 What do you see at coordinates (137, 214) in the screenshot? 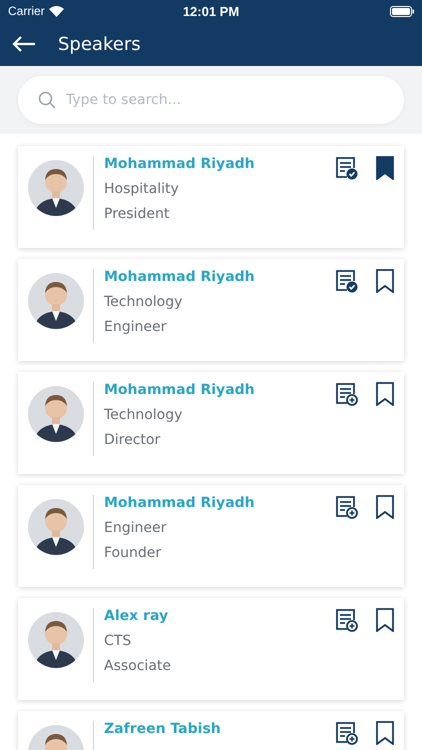
I see `speaker-role: President` at bounding box center [137, 214].